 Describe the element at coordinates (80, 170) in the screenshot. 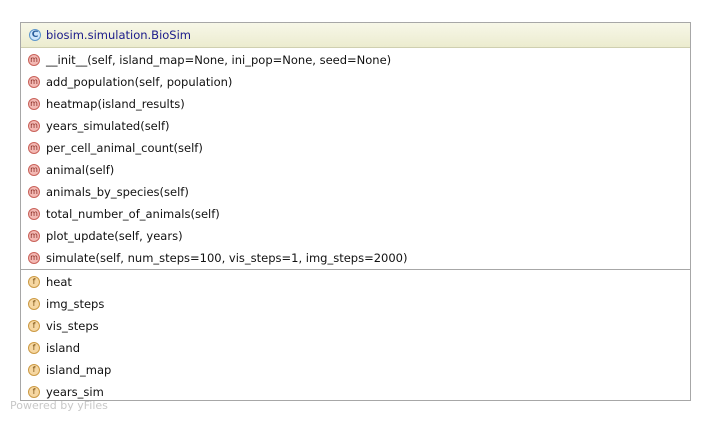

I see `method-label: animal(self)` at that location.